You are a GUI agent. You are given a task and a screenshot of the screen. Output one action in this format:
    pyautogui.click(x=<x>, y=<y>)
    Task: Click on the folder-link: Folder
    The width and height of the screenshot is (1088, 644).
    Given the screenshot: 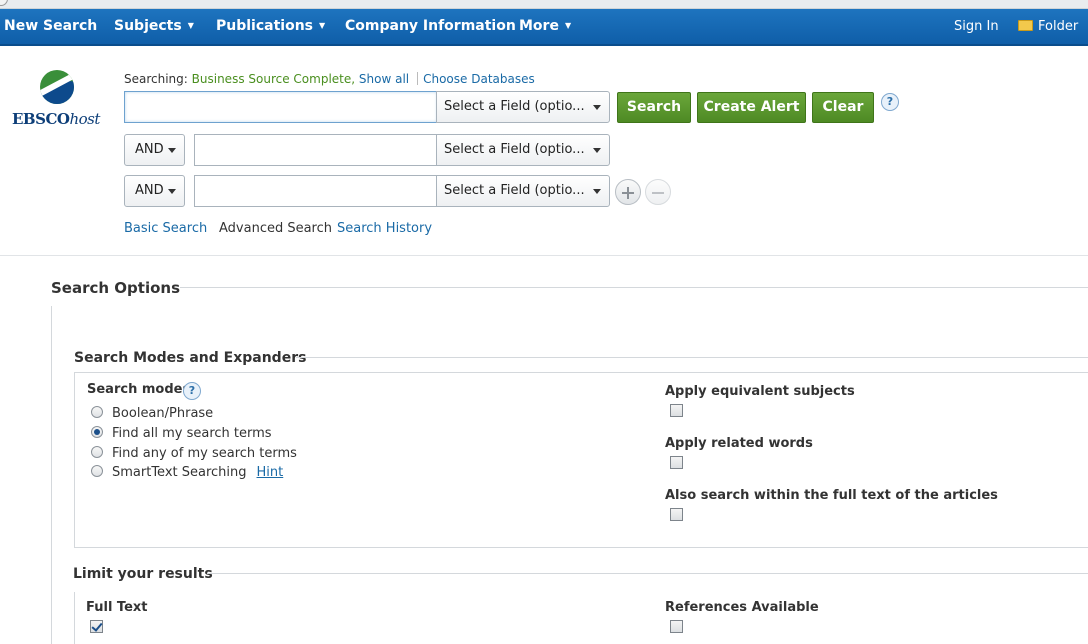 What is the action you would take?
    pyautogui.click(x=1048, y=26)
    